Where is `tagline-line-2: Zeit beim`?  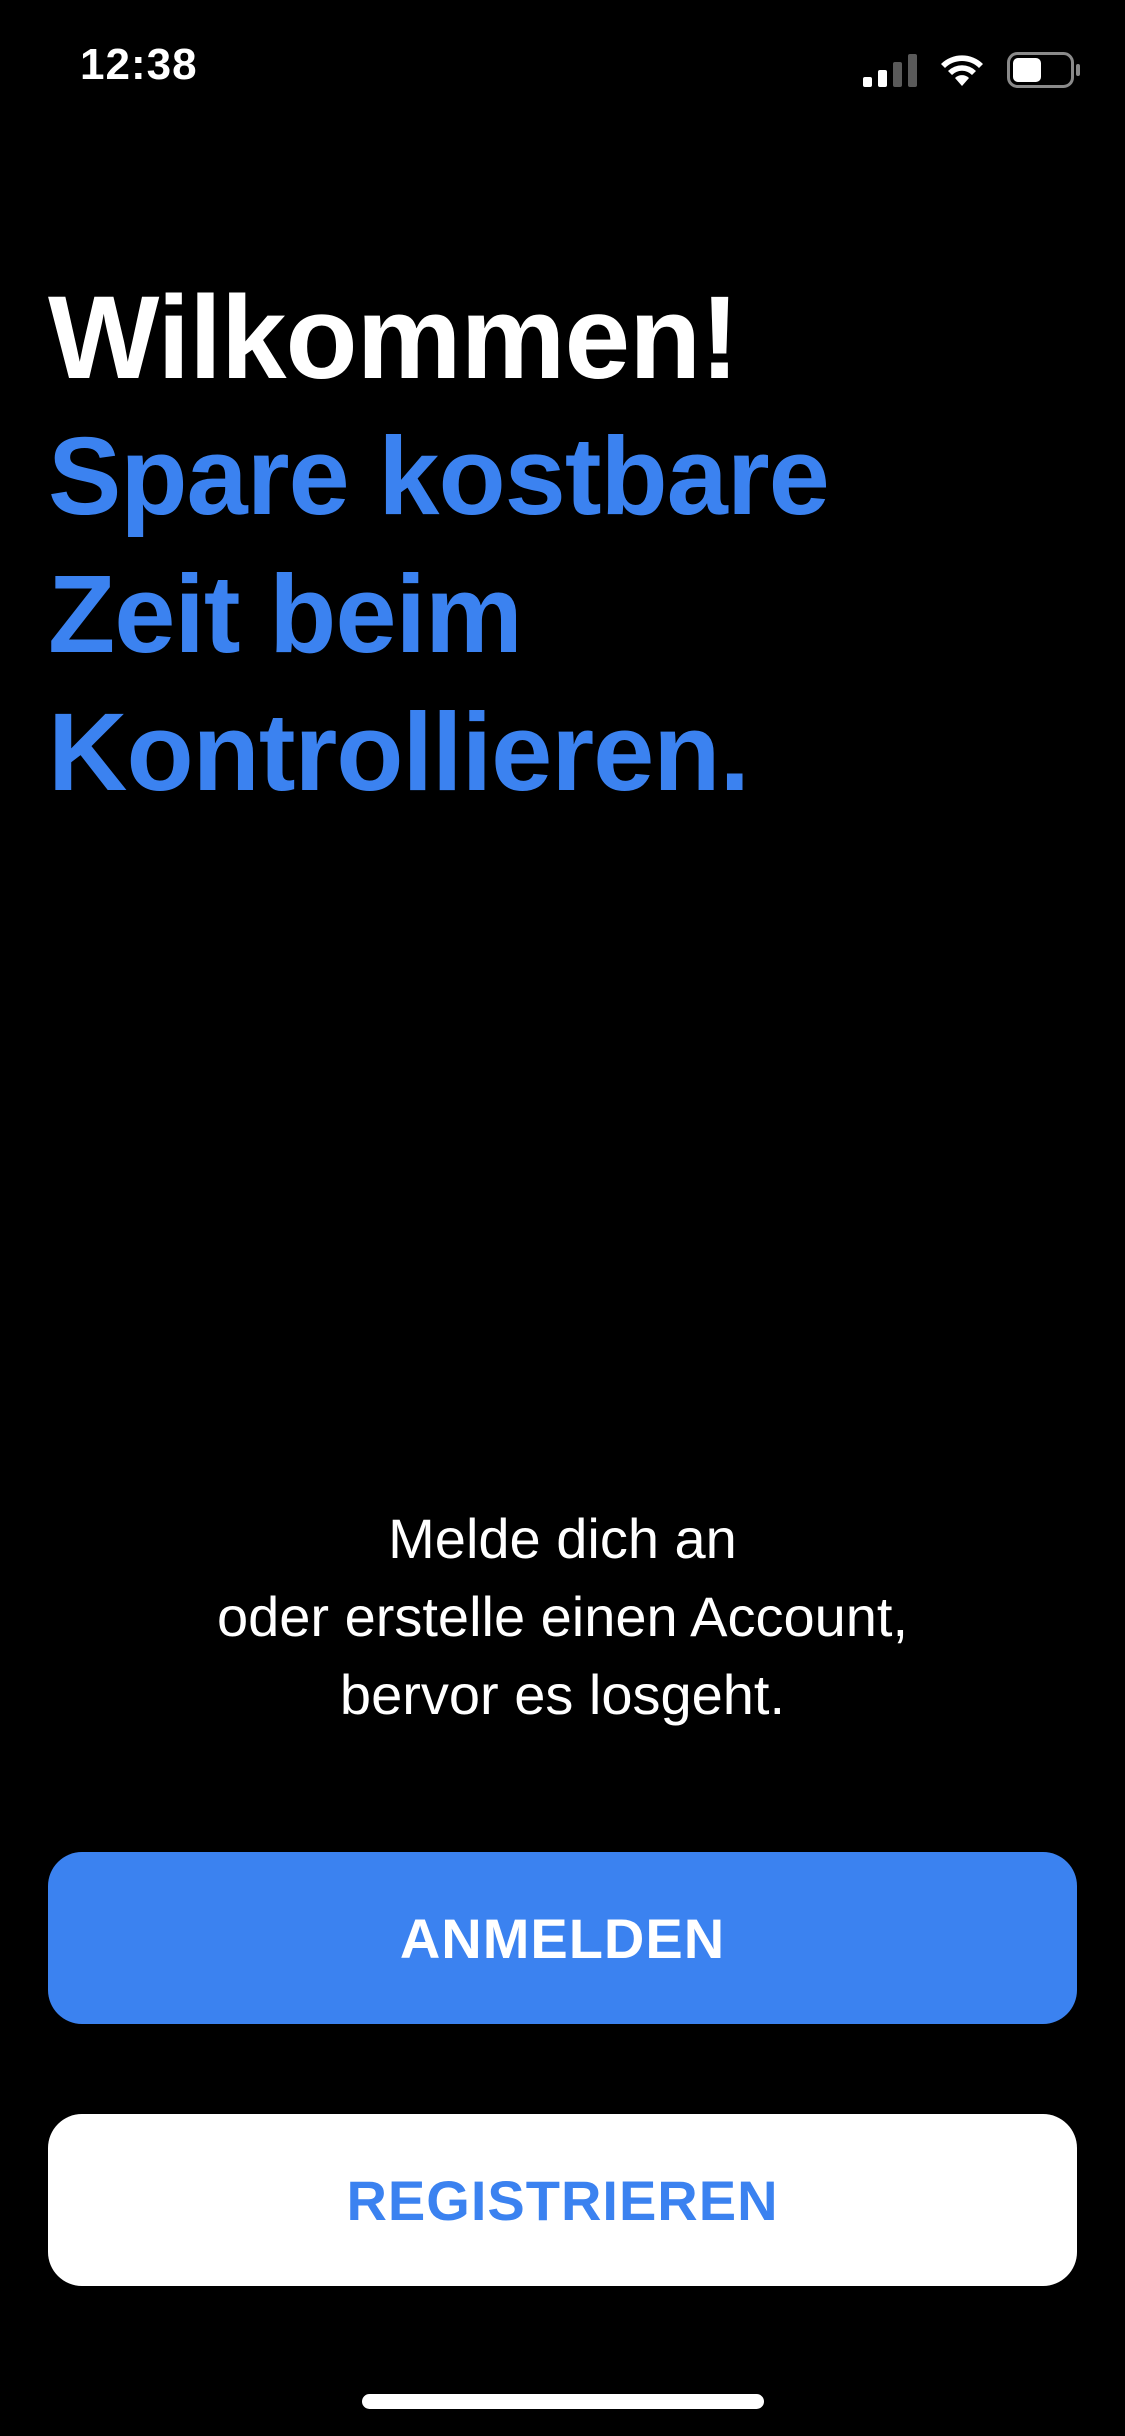 tagline-line-2: Zeit beim is located at coordinates (285, 614).